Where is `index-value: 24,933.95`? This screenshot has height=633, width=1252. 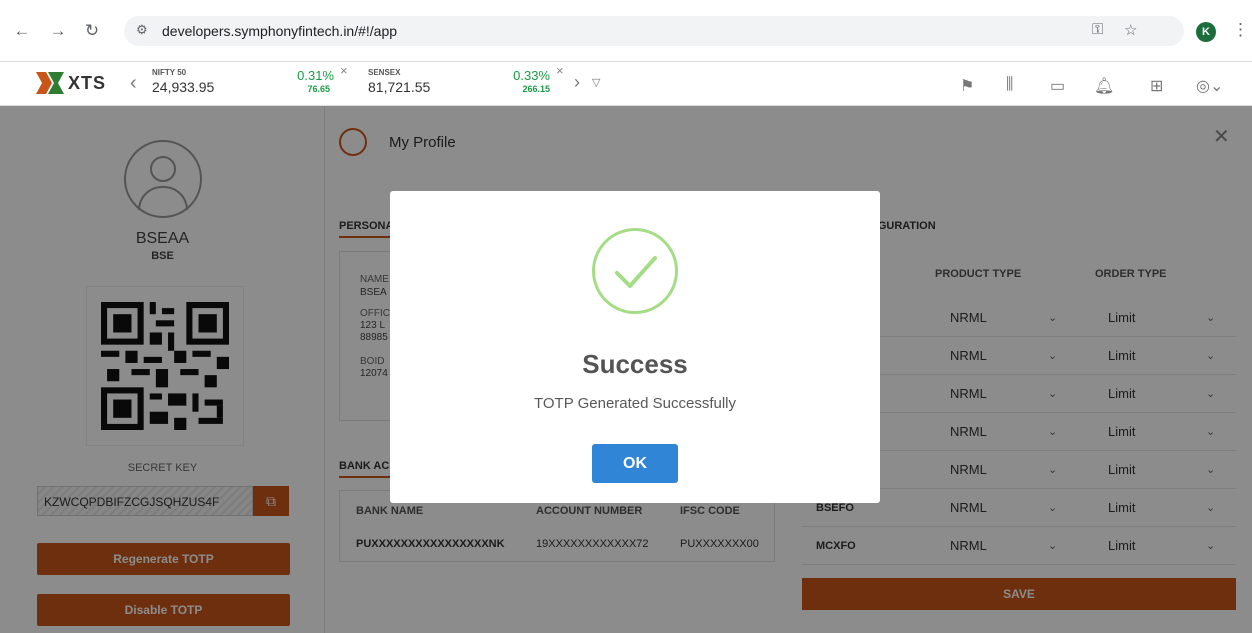 index-value: 24,933.95 is located at coordinates (183, 87).